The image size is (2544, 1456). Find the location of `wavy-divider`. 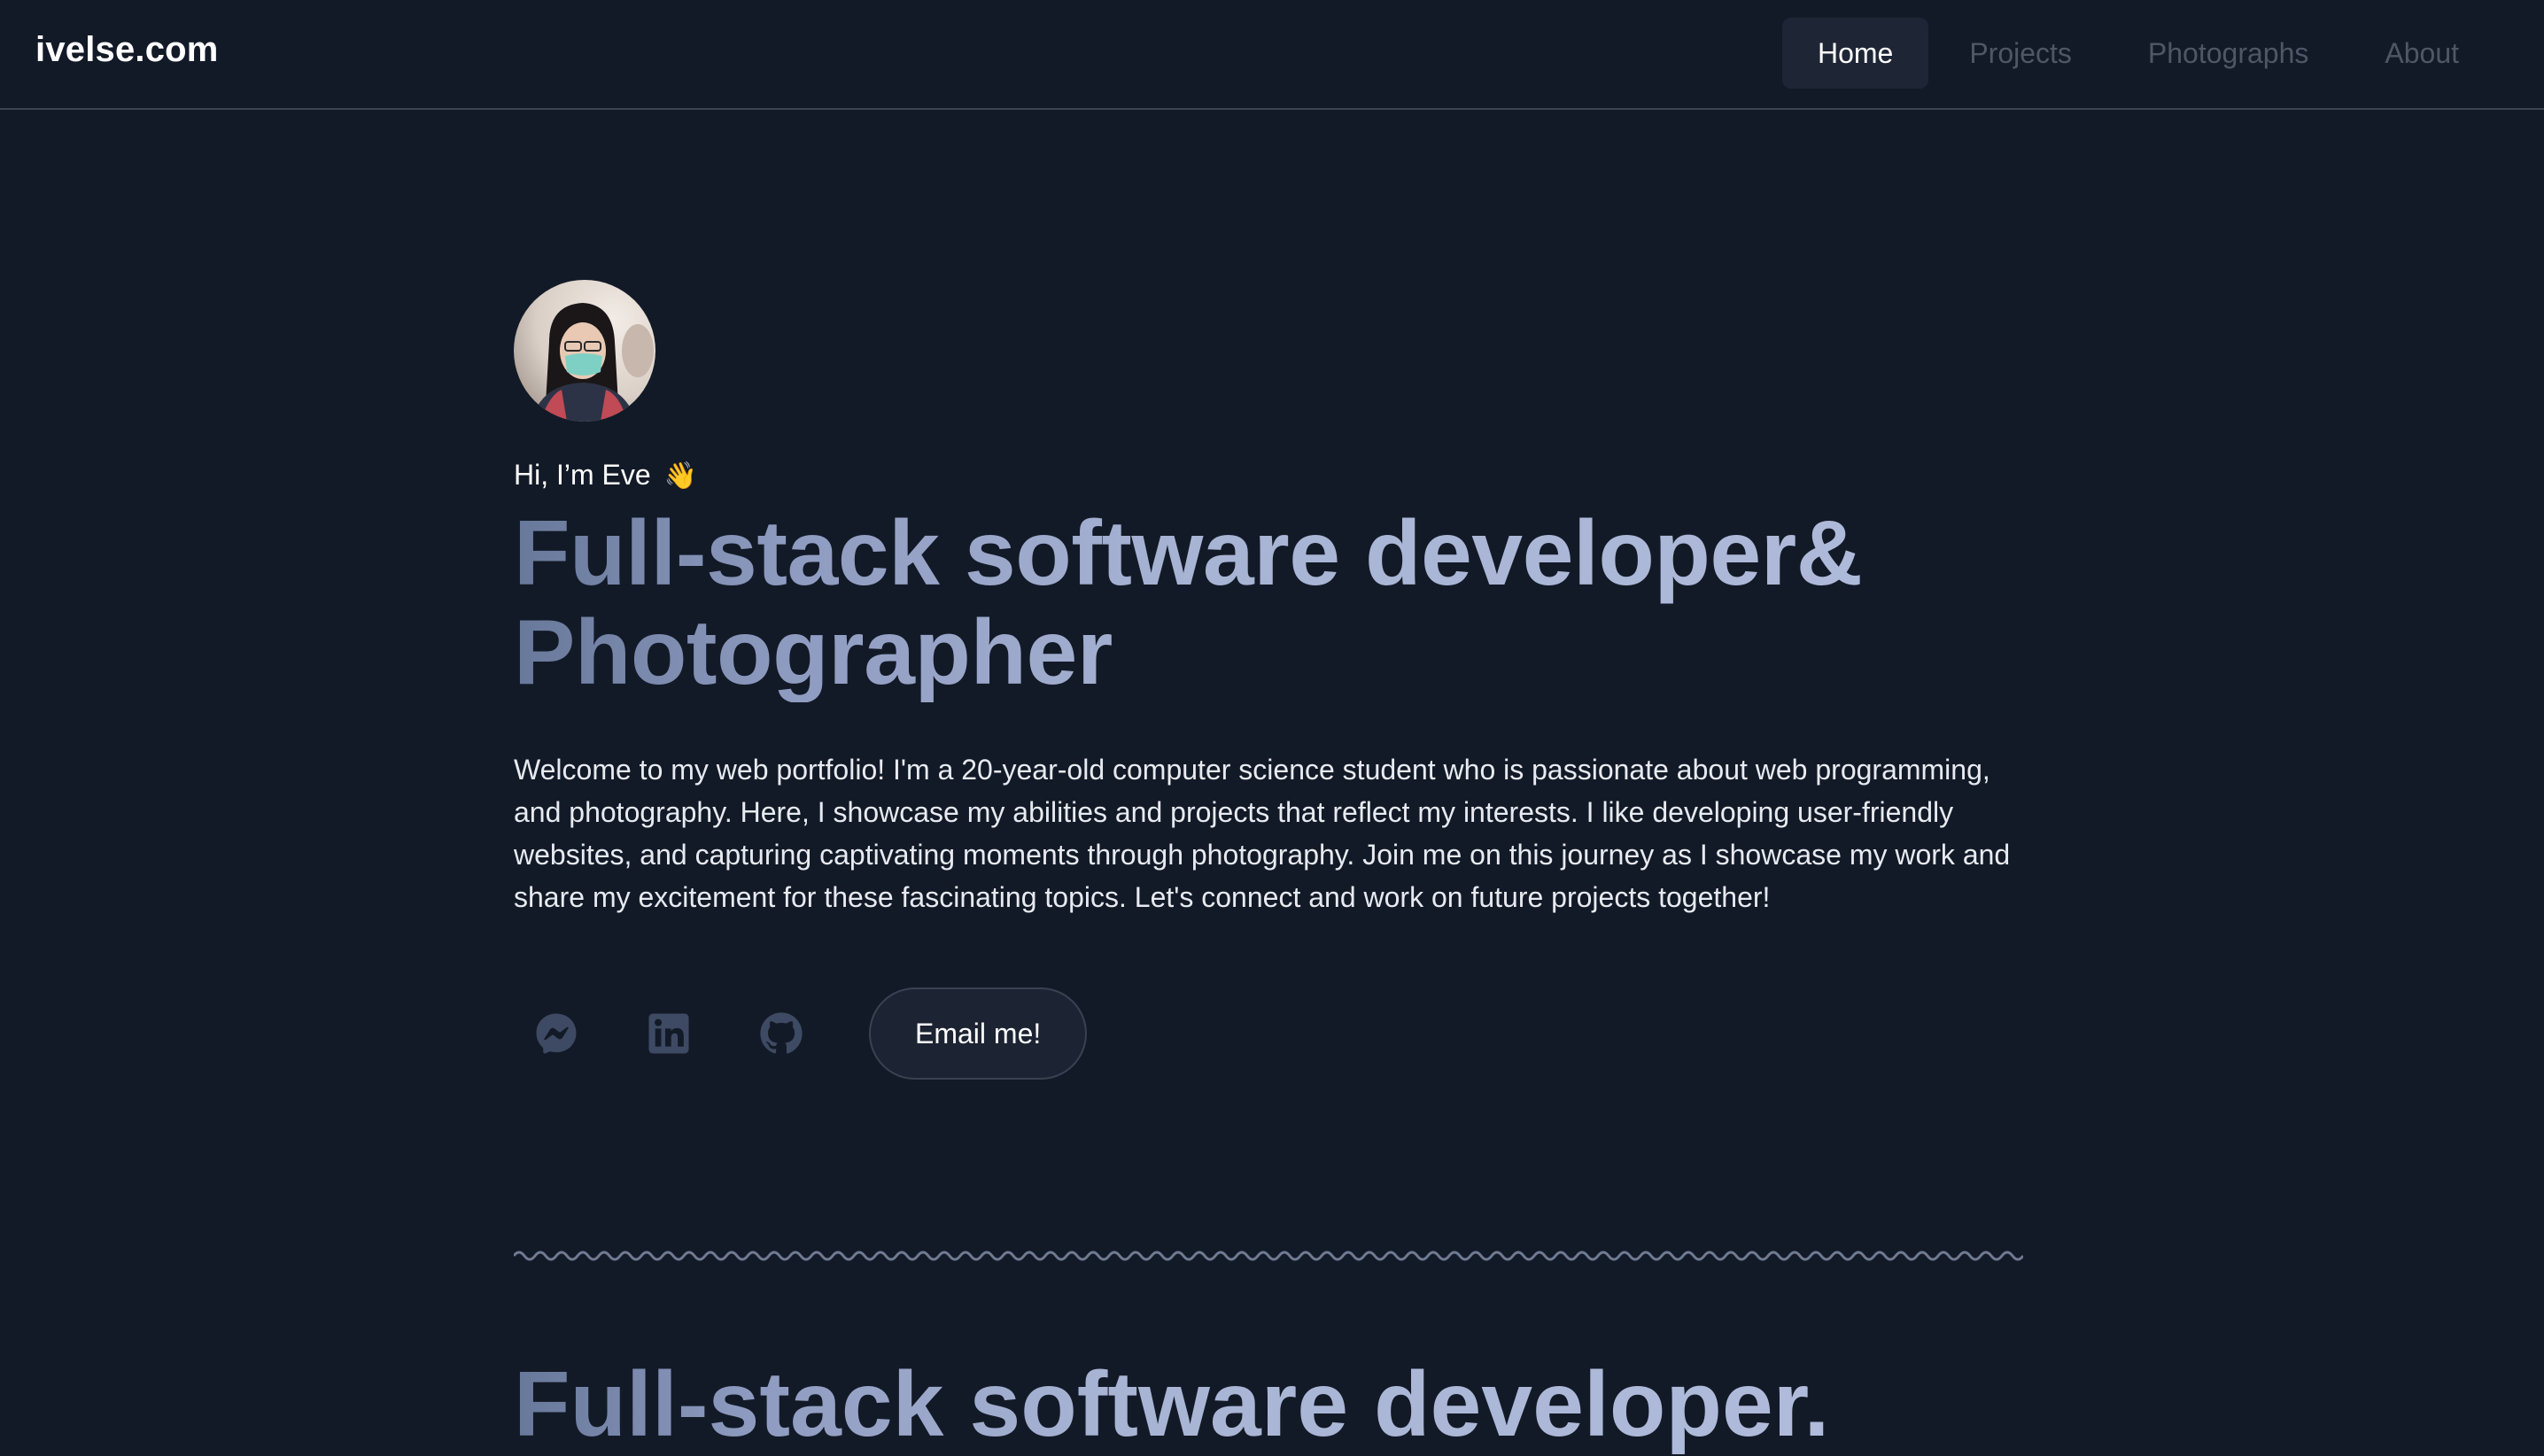

wavy-divider is located at coordinates (1268, 1256).